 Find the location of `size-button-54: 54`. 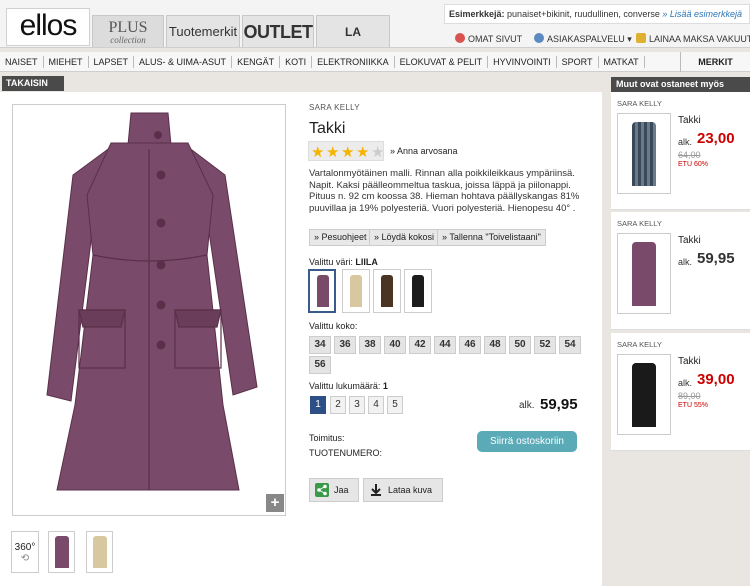

size-button-54: 54 is located at coordinates (570, 345).